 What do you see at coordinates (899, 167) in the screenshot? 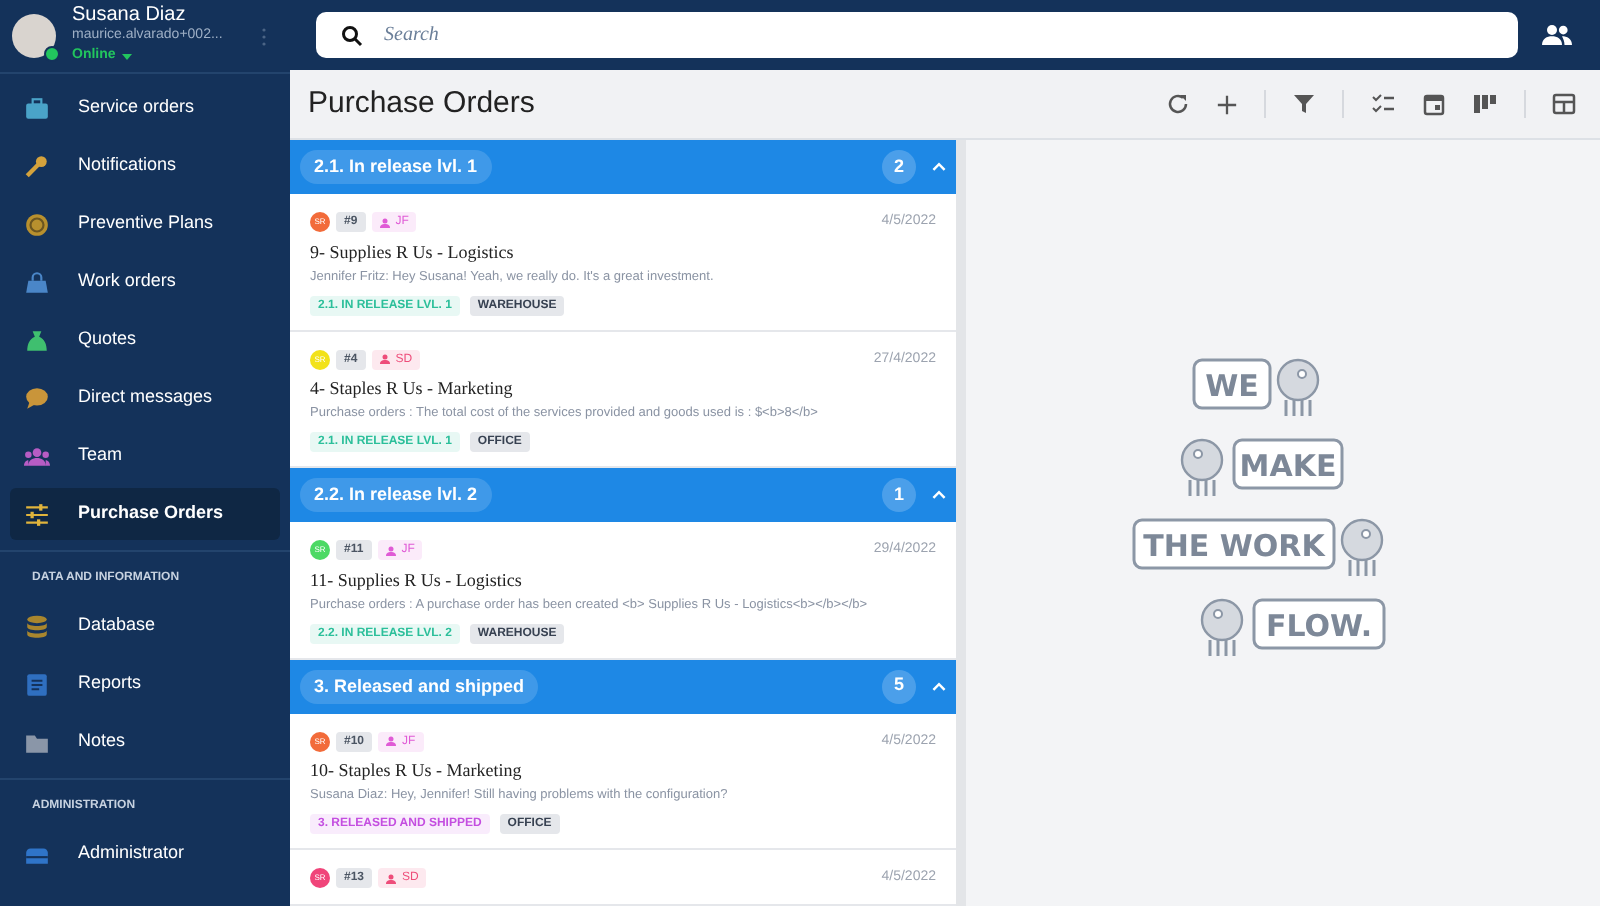
I see `count-badge: 2` at bounding box center [899, 167].